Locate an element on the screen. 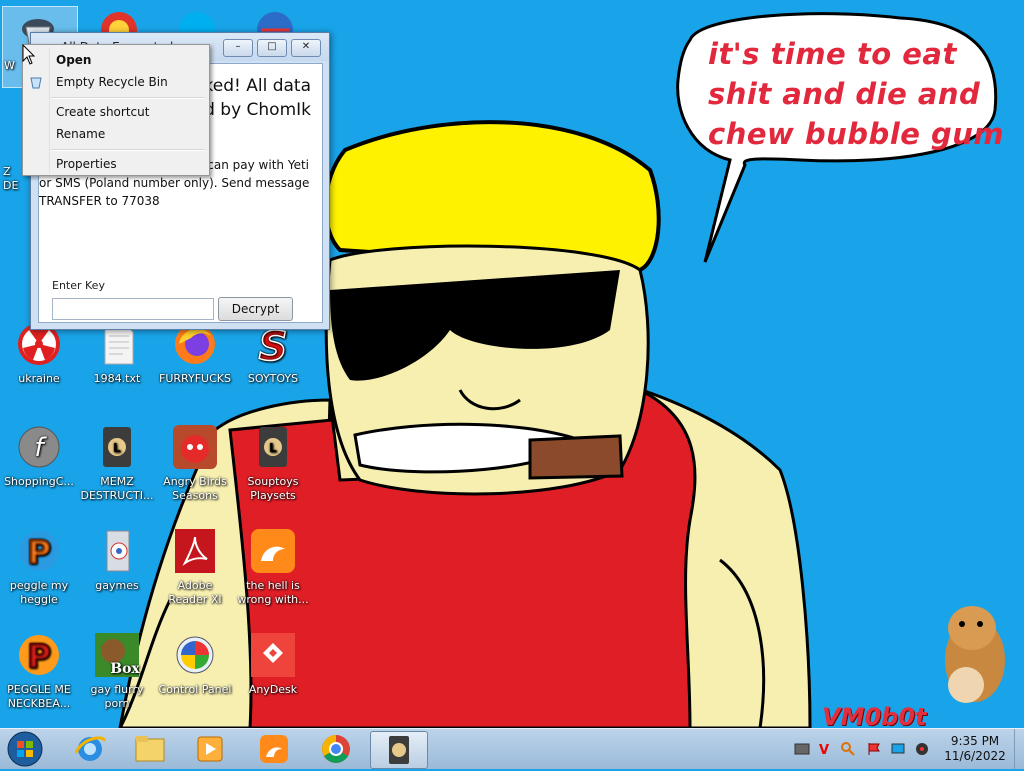 The width and height of the screenshot is (1024, 771). menu-item-rename: Rename is located at coordinates (80, 134).